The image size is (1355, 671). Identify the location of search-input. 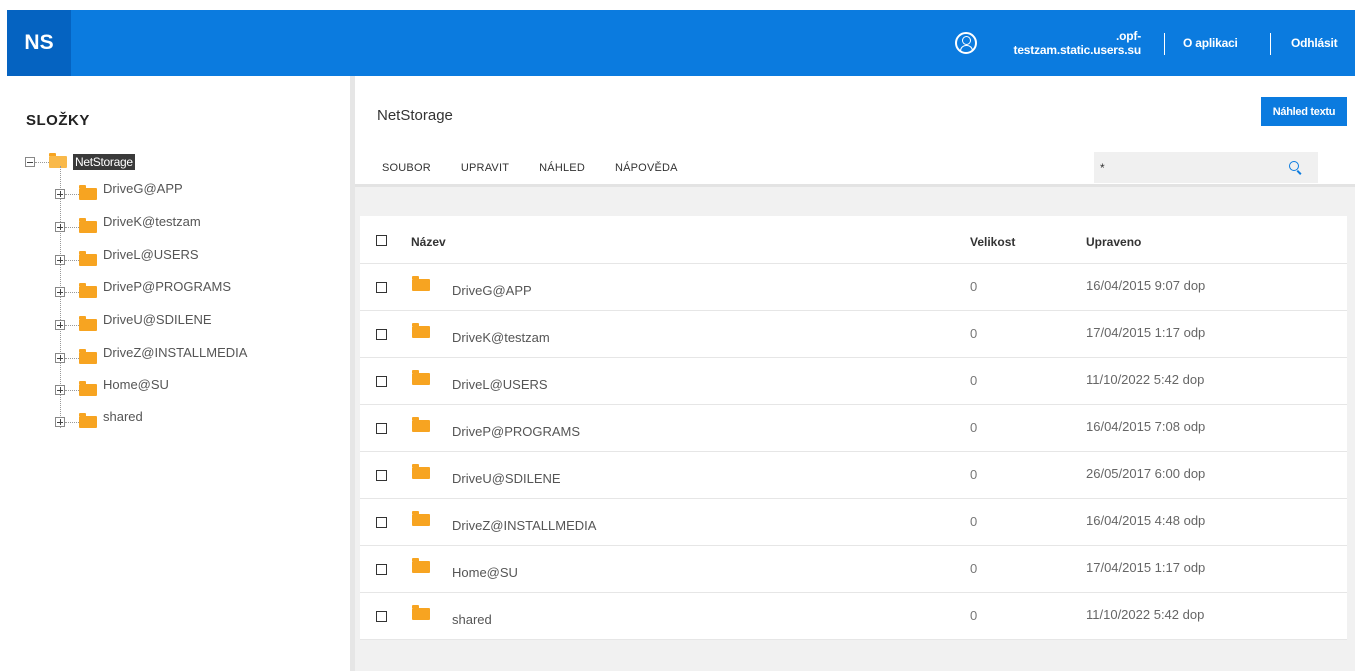
(1189, 167).